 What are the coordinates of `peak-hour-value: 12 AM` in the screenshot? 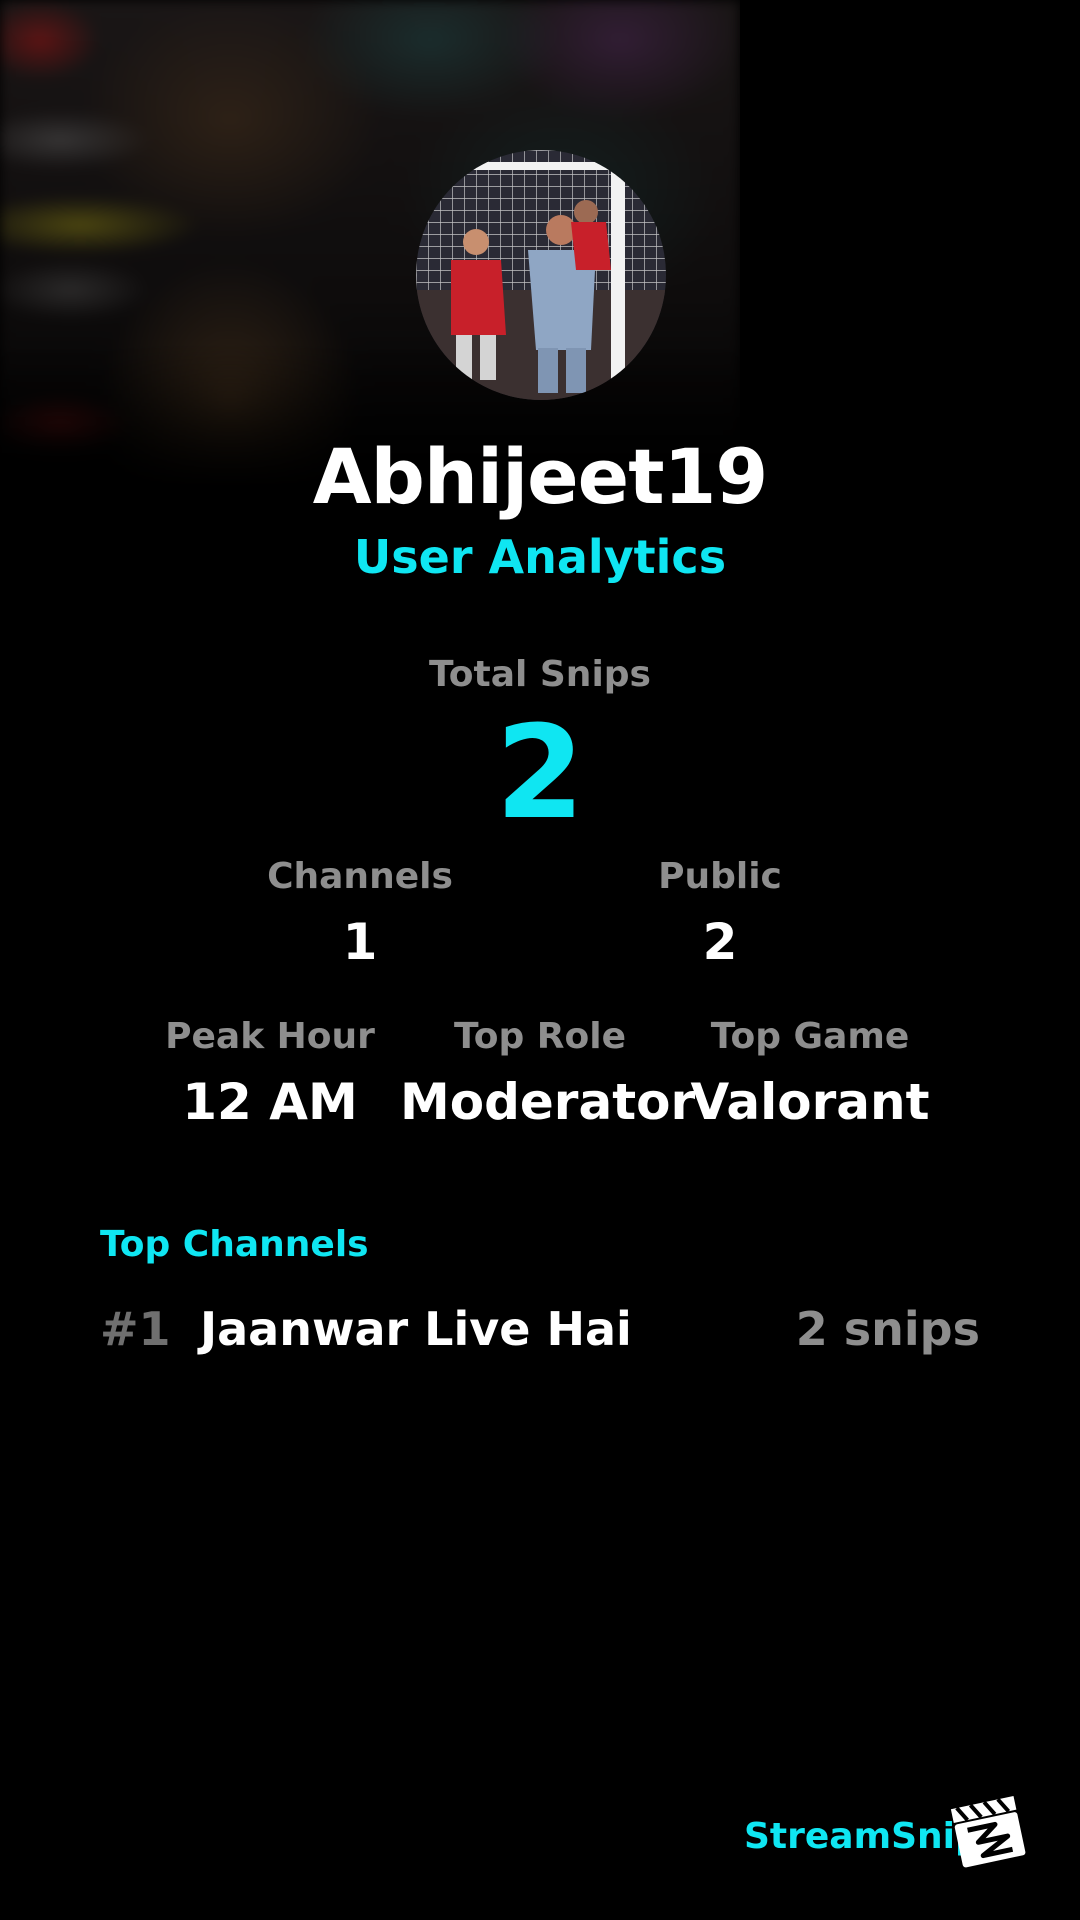 It's located at (270, 1102).